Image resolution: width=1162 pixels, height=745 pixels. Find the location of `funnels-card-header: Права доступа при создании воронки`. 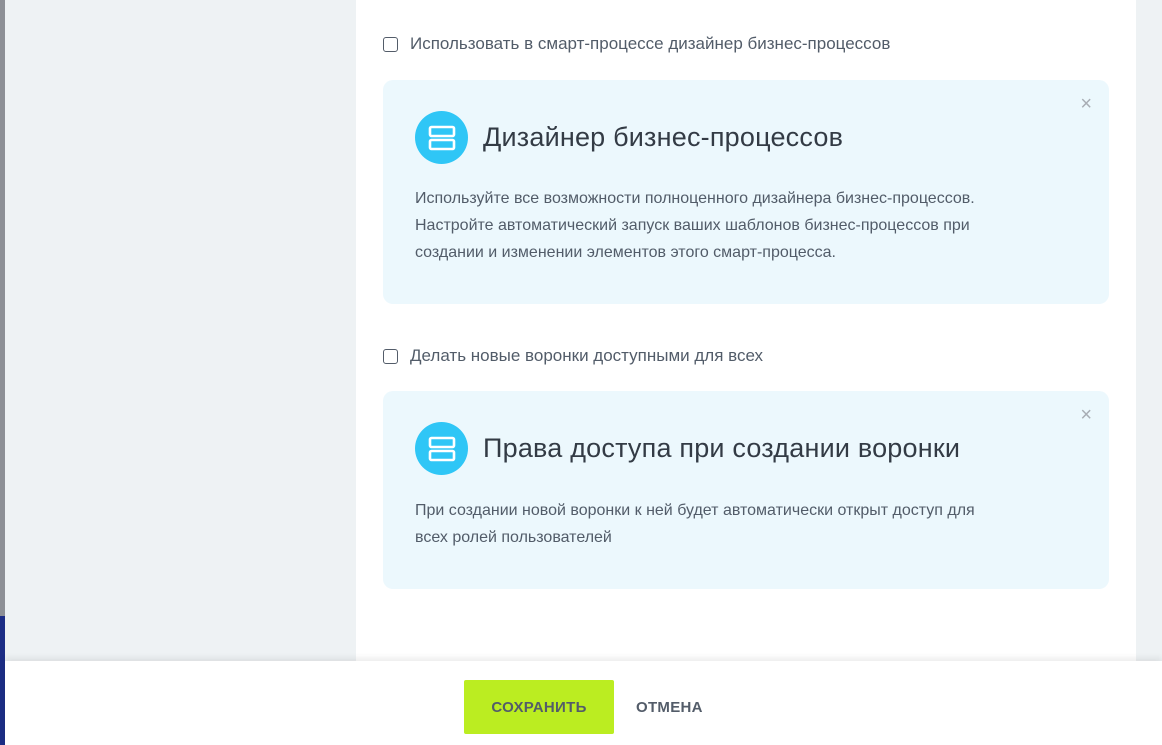

funnels-card-header: Права доступа при создании воронки is located at coordinates (687, 448).